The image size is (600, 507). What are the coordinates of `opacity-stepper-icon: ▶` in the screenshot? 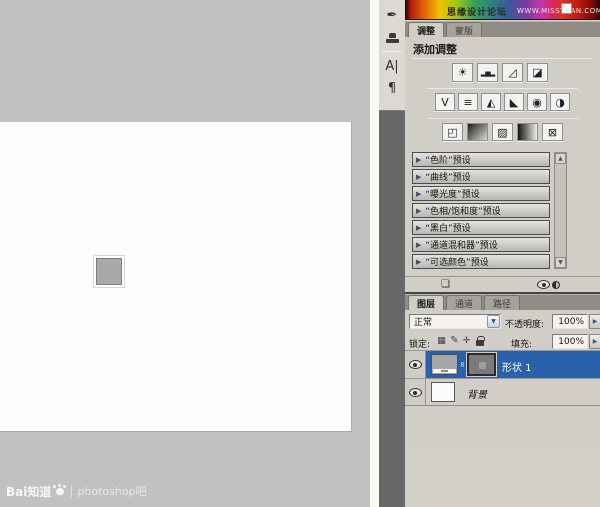 It's located at (594, 321).